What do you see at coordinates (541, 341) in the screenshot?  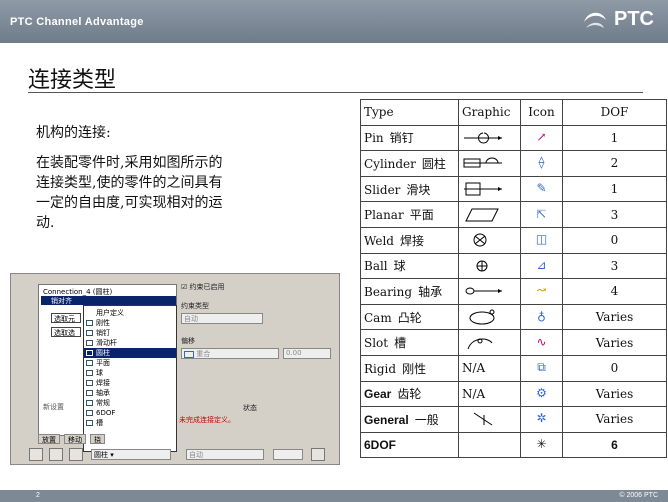 I see `slot-icon: ∿` at bounding box center [541, 341].